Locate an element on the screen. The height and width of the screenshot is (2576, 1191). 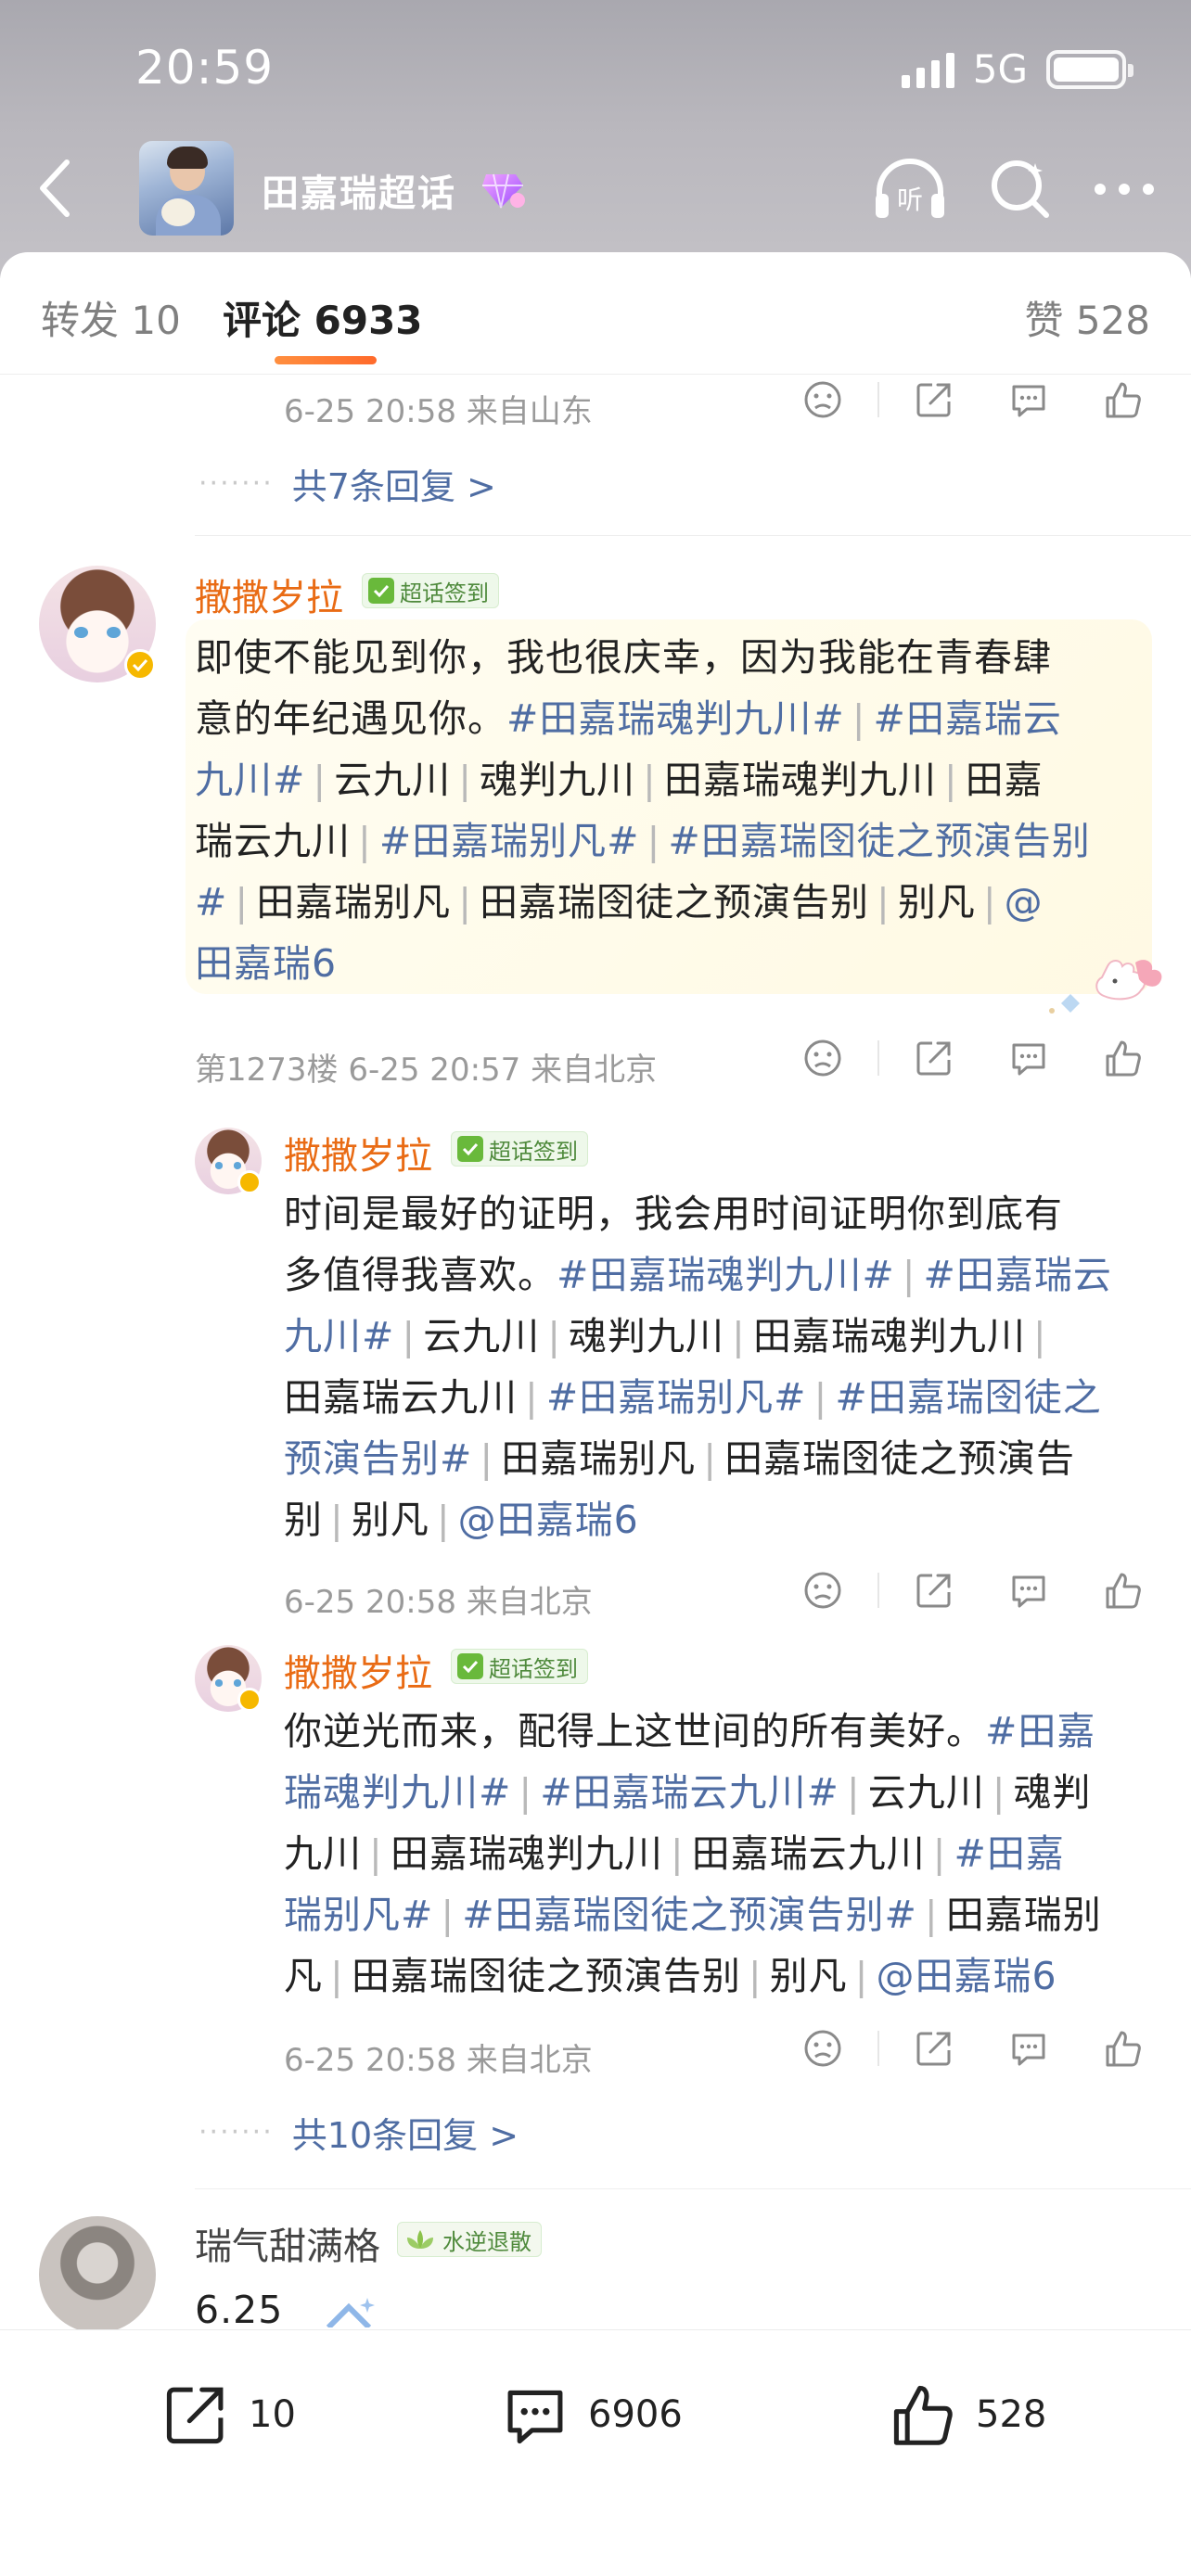
reply-meta: 6-25 20:58 来自山东 is located at coordinates (438, 411).